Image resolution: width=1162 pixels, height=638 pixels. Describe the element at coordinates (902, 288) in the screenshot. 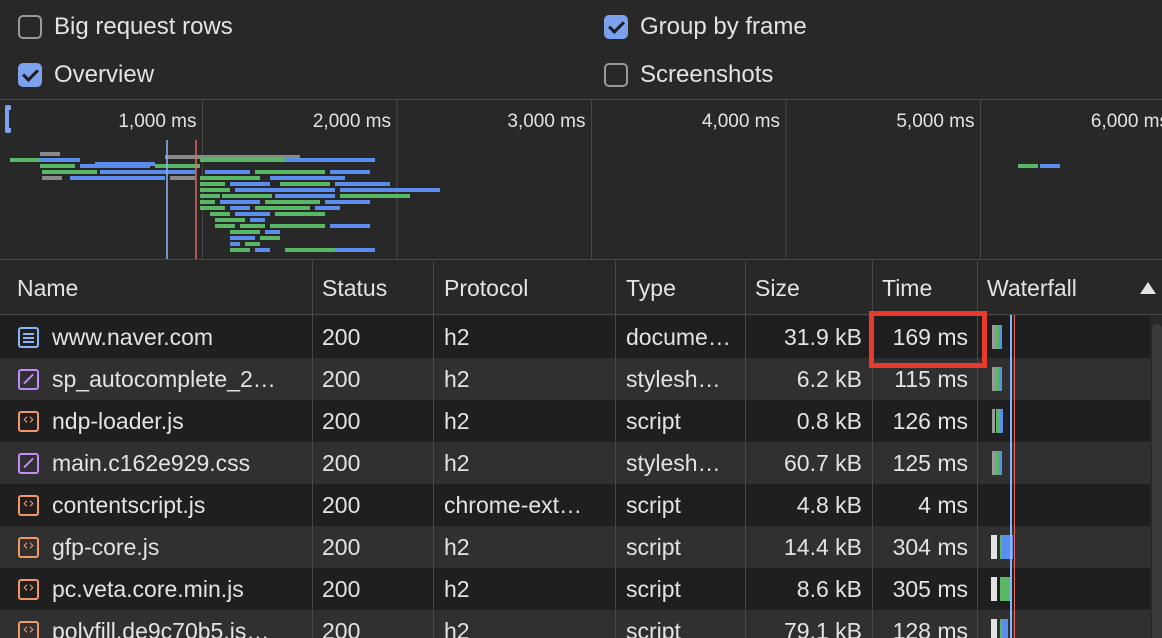

I see `column-header-time: Time` at that location.